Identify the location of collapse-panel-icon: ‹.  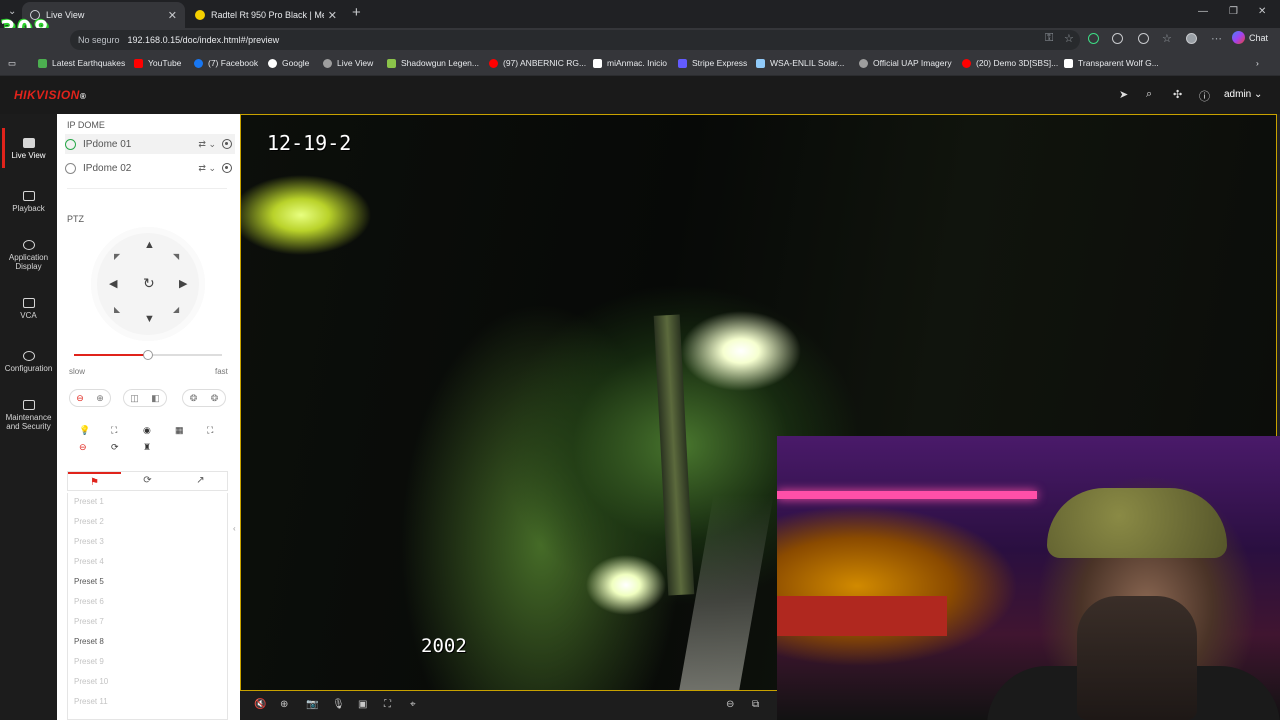
(234, 528).